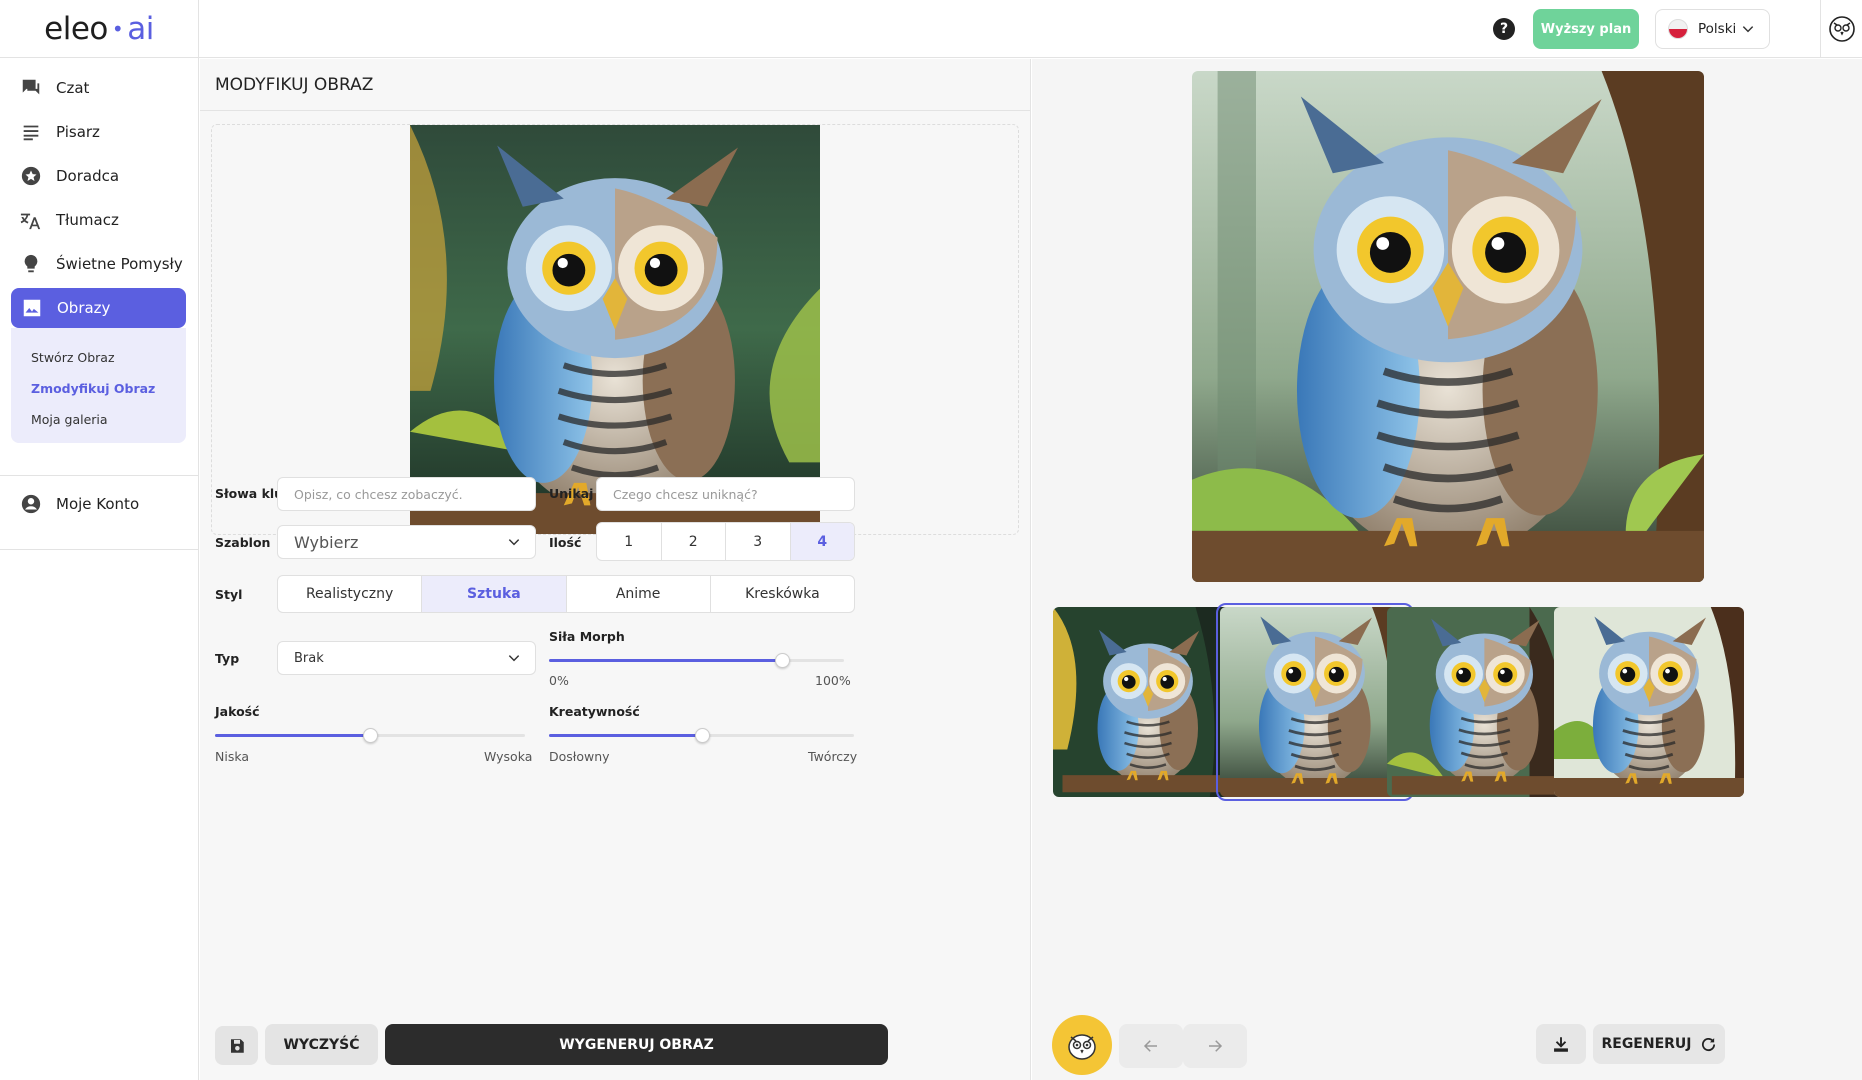 The width and height of the screenshot is (1862, 1080). I want to click on source-image, so click(615, 329).